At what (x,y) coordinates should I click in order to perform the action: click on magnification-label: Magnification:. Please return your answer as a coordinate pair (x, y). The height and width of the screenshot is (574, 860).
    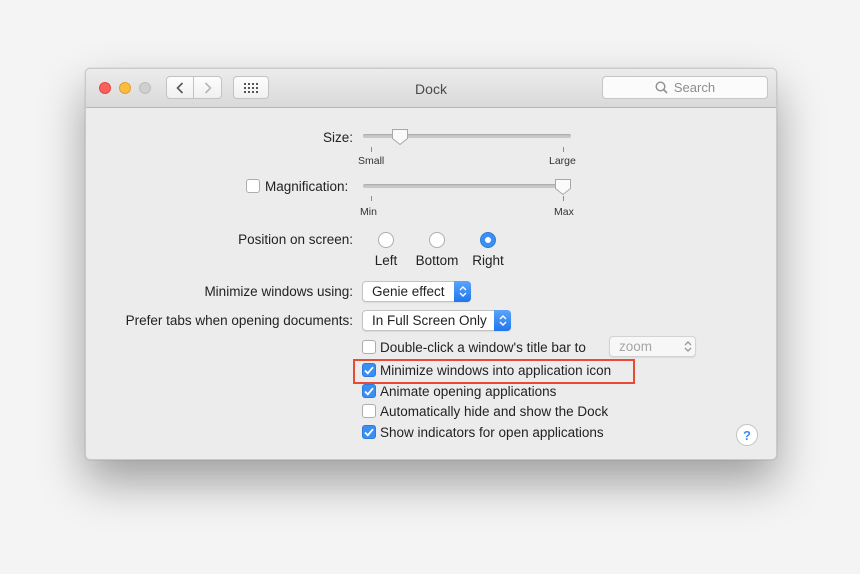
    Looking at the image, I should click on (307, 186).